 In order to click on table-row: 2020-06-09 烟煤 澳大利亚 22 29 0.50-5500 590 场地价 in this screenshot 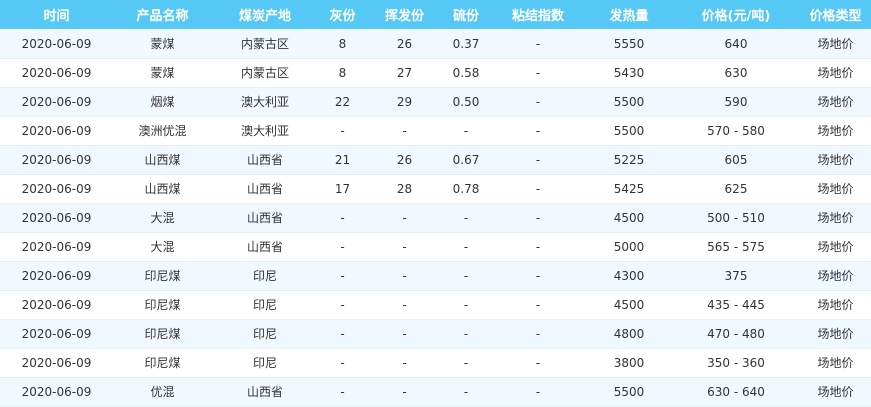, I will do `click(435, 102)`.